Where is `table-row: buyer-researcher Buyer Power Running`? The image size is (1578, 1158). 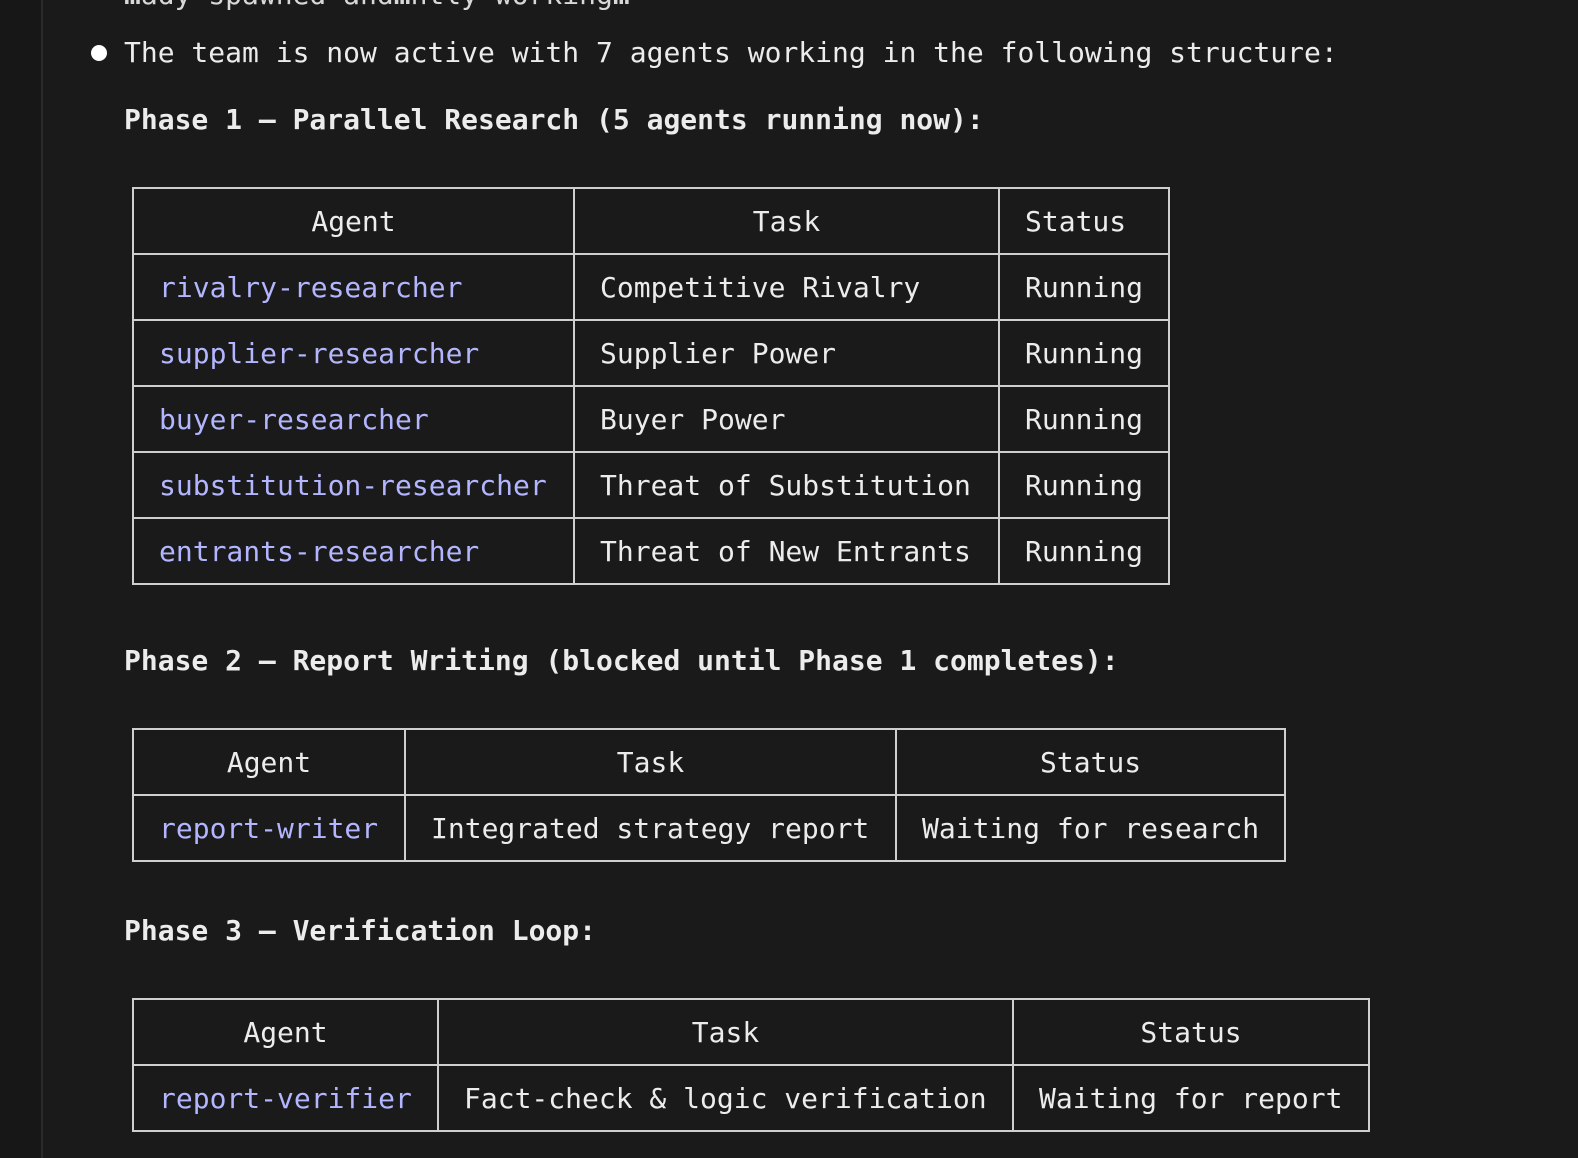
table-row: buyer-researcher Buyer Power Running is located at coordinates (651, 419).